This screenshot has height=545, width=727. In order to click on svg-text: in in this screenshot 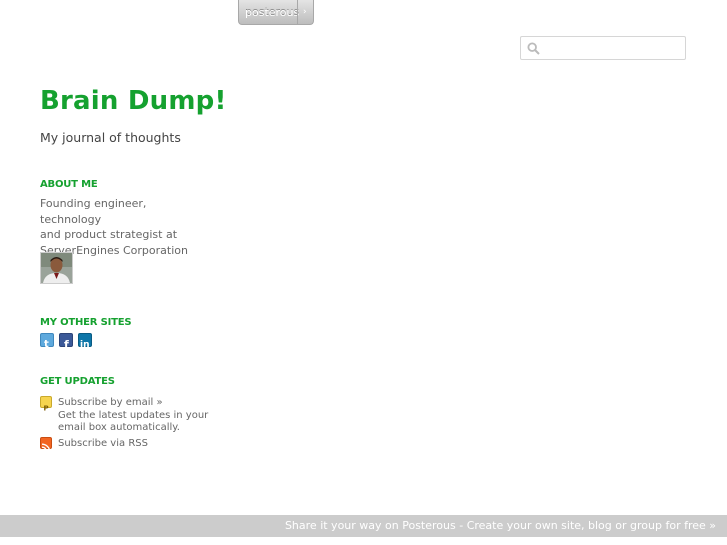, I will do `click(85, 344)`.